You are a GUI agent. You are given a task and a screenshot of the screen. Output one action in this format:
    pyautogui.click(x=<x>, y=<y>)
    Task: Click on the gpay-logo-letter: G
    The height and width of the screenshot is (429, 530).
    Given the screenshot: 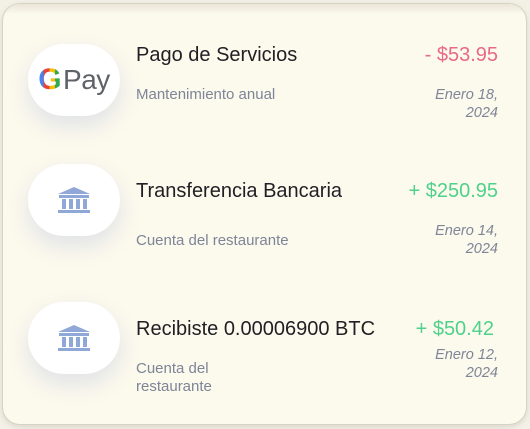 What is the action you would take?
    pyautogui.click(x=50, y=79)
    